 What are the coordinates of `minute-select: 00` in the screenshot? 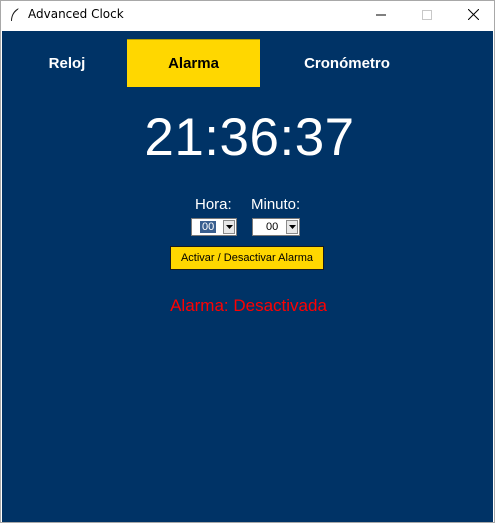 It's located at (276, 227).